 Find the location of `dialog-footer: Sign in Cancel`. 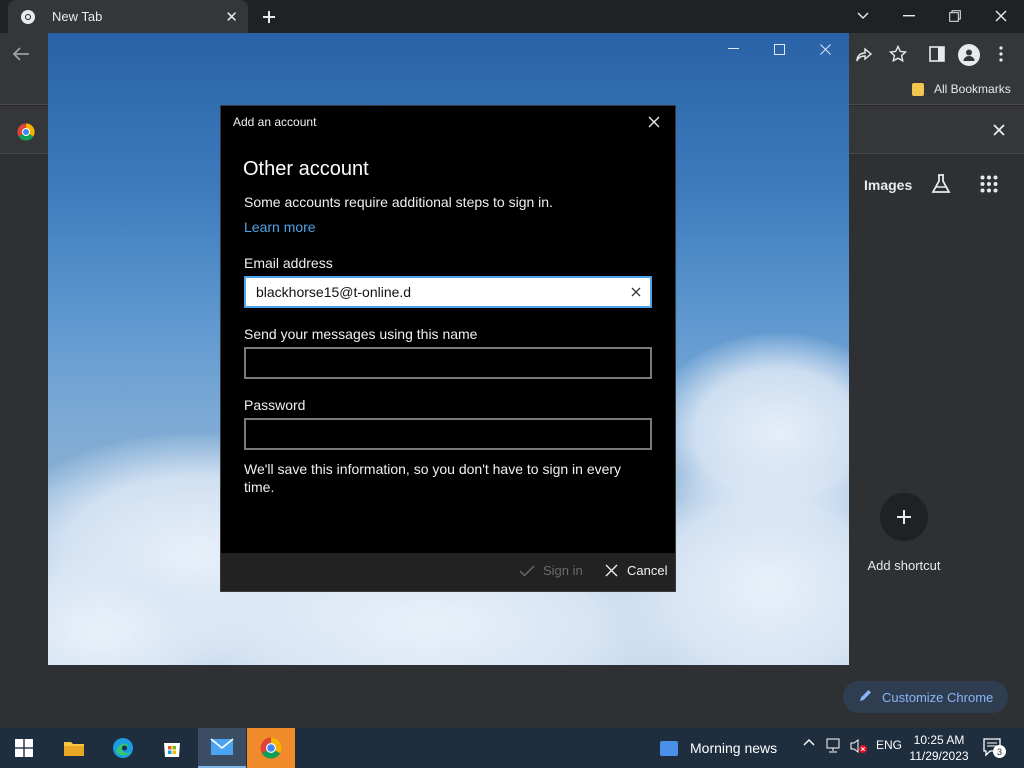

dialog-footer: Sign in Cancel is located at coordinates (448, 572).